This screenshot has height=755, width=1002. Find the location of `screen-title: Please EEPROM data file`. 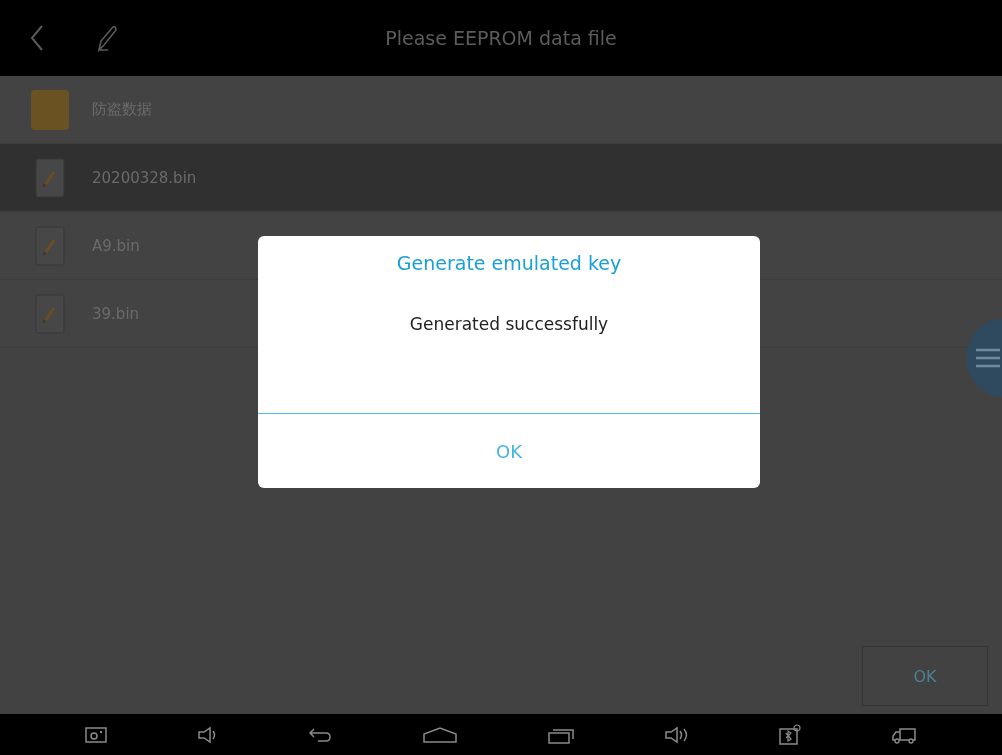

screen-title: Please EEPROM data file is located at coordinates (501, 38).